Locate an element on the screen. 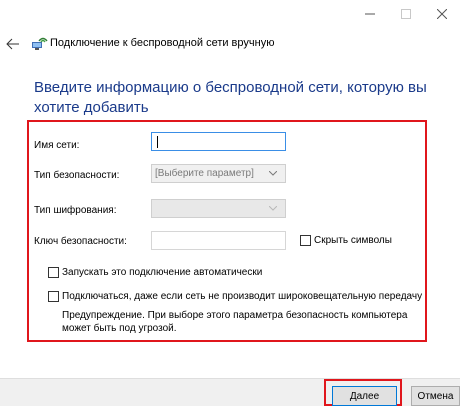  maximize-button is located at coordinates (406, 14).